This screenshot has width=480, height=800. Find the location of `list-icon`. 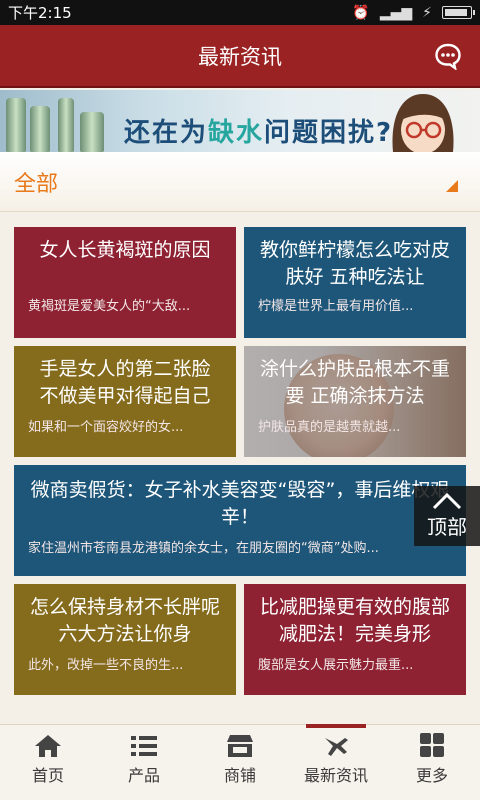

list-icon is located at coordinates (144, 746).